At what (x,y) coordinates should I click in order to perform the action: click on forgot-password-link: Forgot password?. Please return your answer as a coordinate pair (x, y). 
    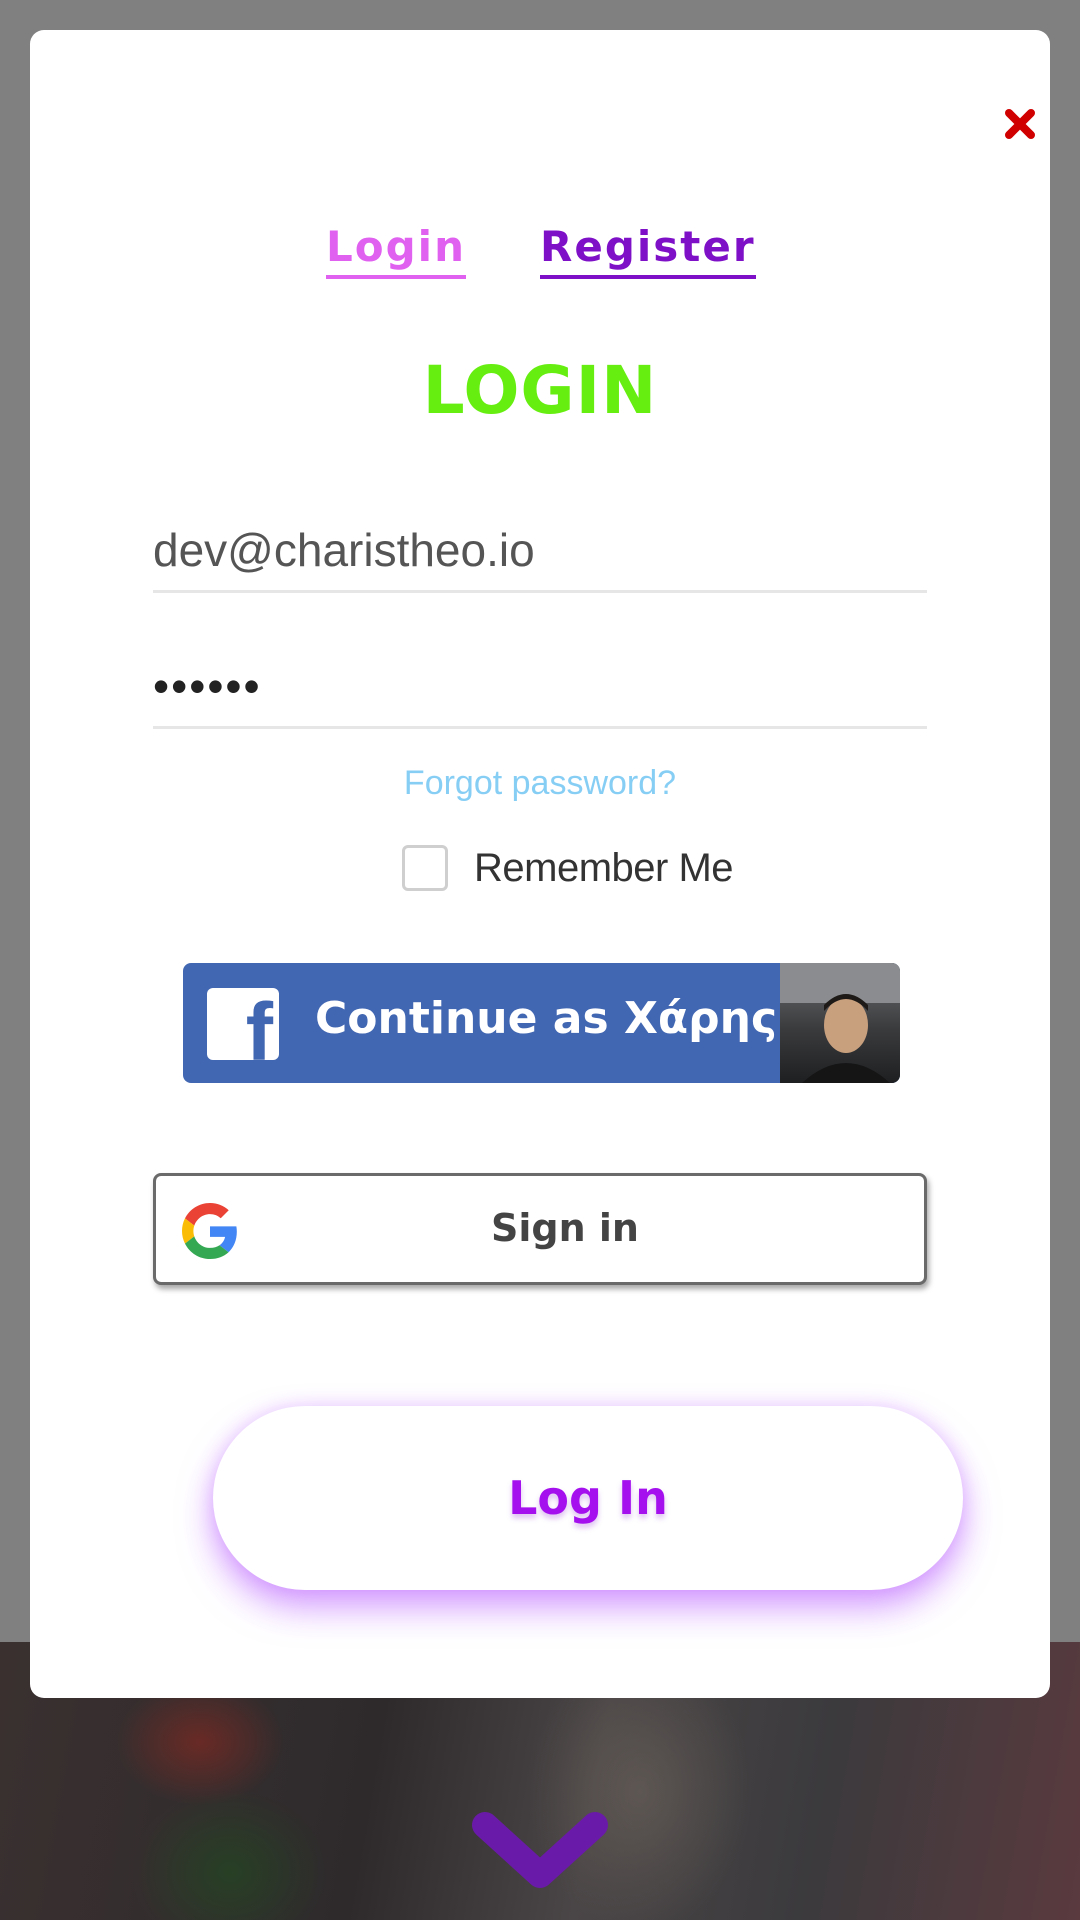
    Looking at the image, I should click on (540, 783).